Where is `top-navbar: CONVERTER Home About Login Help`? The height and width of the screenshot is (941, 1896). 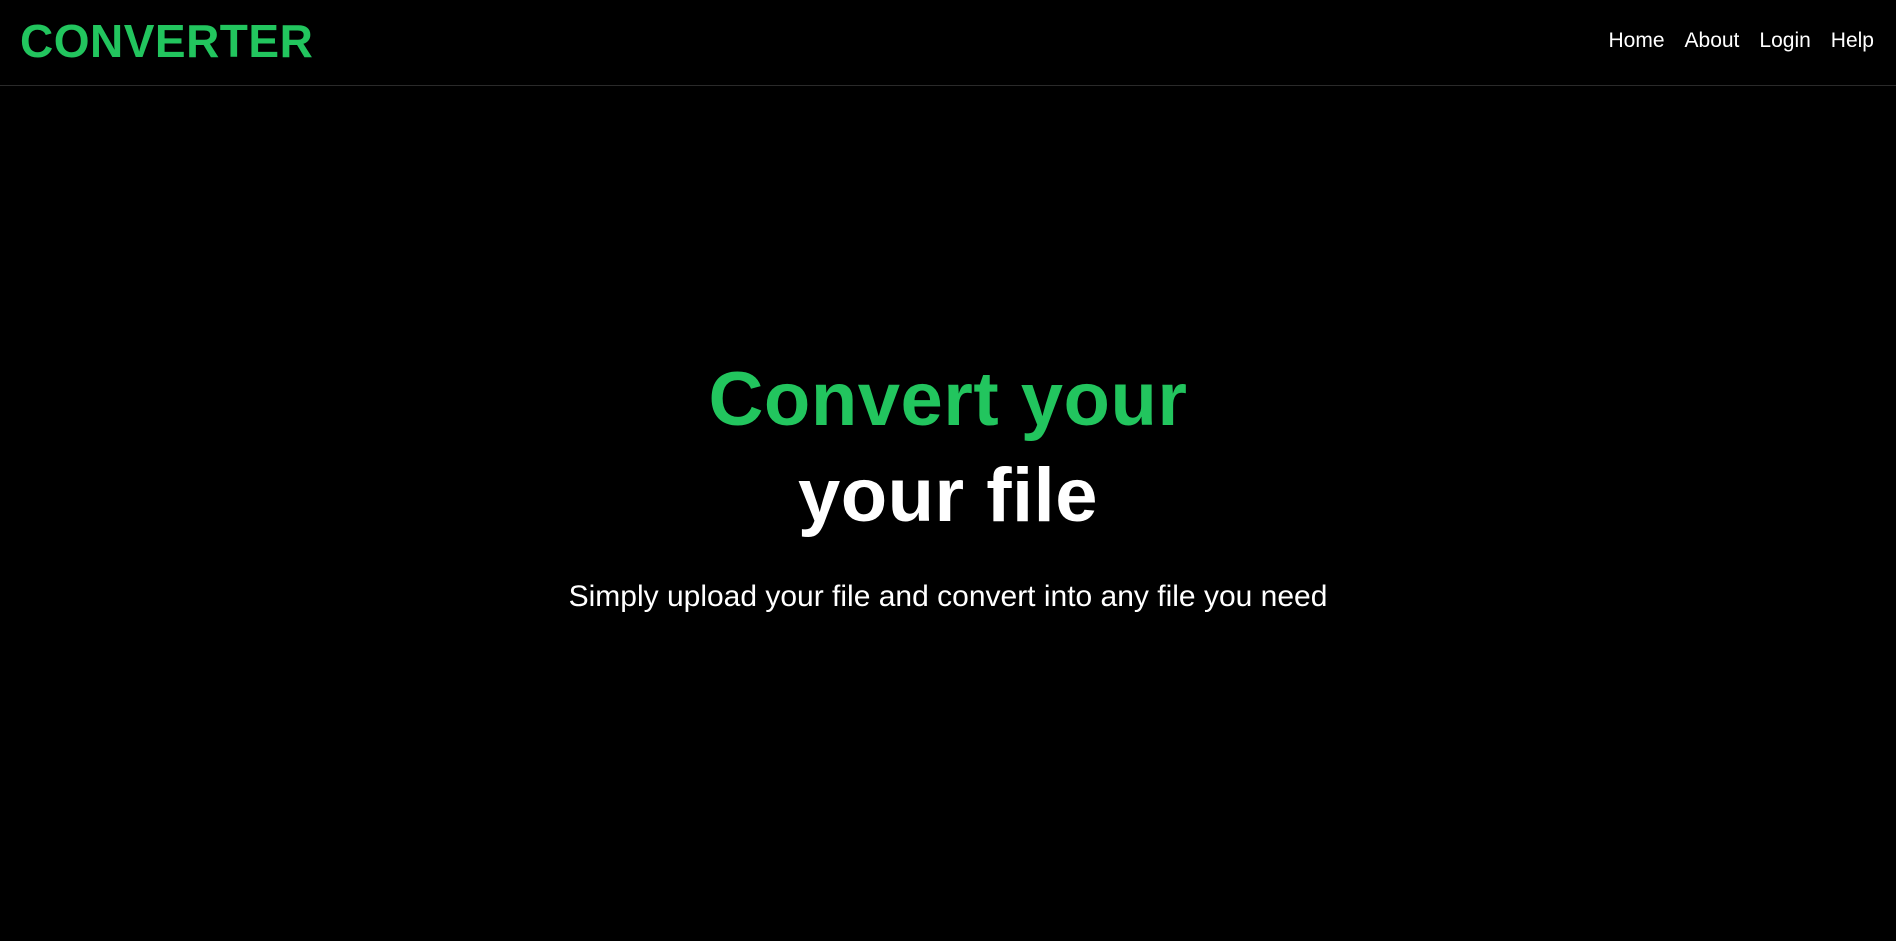
top-navbar: CONVERTER Home About Login Help is located at coordinates (948, 43).